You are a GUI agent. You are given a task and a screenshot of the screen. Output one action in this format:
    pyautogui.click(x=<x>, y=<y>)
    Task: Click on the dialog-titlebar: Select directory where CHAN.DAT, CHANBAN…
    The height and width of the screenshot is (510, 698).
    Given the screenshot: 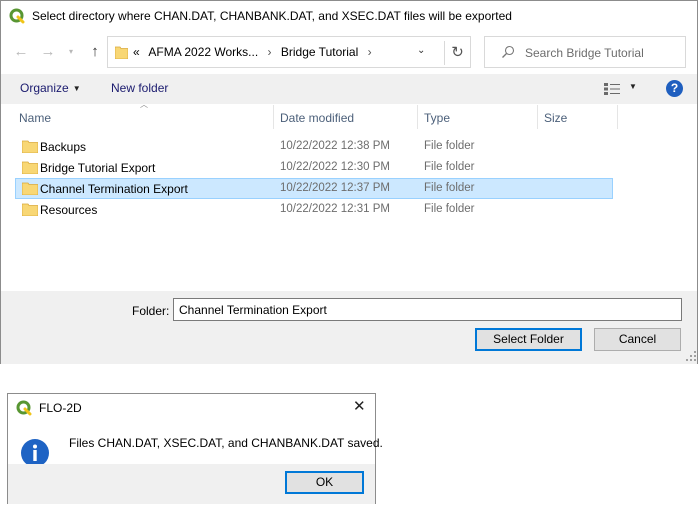 What is the action you would take?
    pyautogui.click(x=349, y=16)
    